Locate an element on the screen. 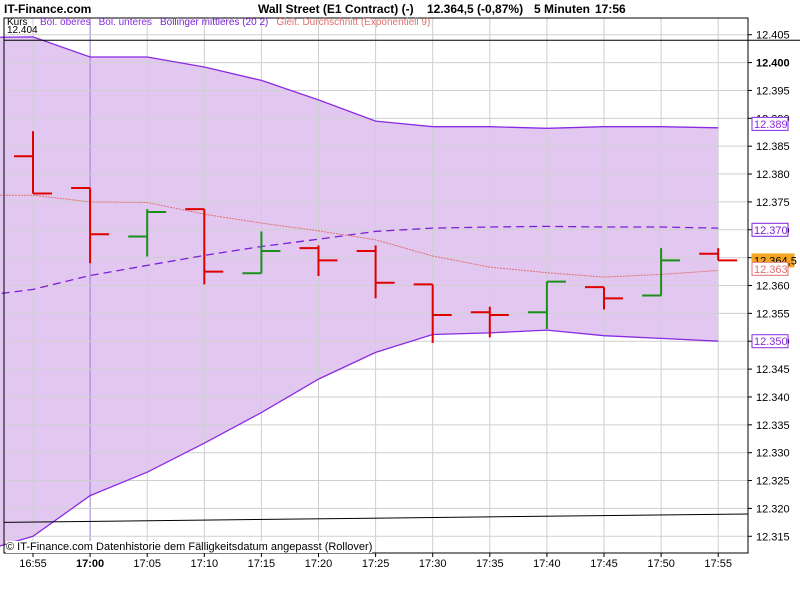 The height and width of the screenshot is (600, 800). x-tick-label: 17:25 is located at coordinates (376, 564).